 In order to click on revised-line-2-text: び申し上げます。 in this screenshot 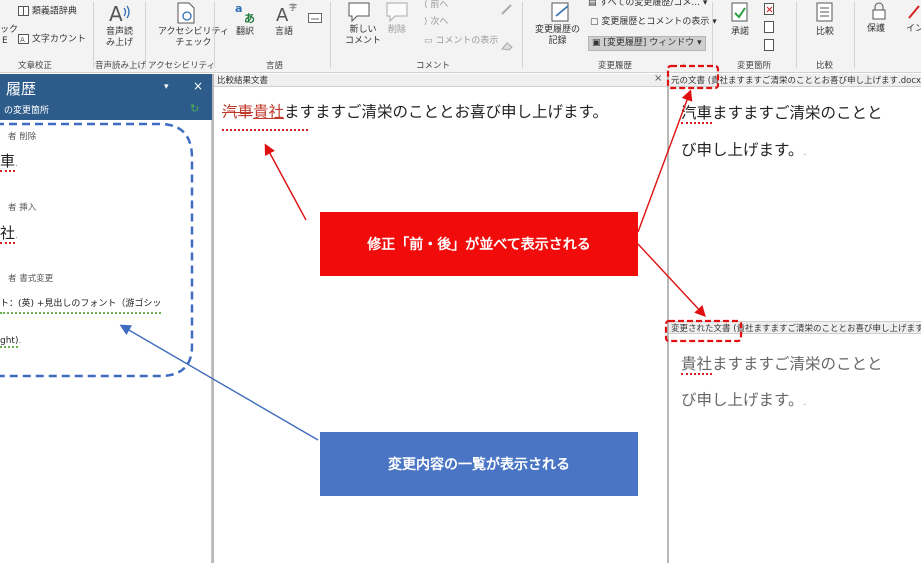, I will do `click(742, 400)`.